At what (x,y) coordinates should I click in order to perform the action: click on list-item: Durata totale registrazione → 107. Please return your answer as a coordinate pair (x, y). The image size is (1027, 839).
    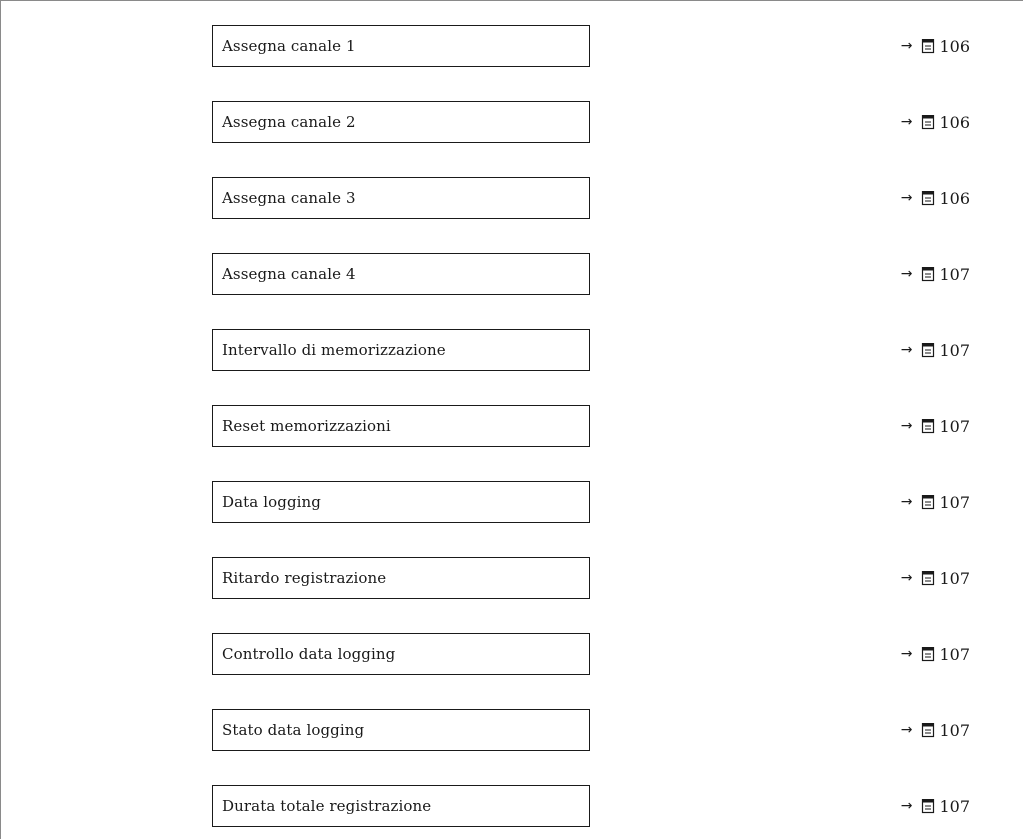
    Looking at the image, I should click on (511, 807).